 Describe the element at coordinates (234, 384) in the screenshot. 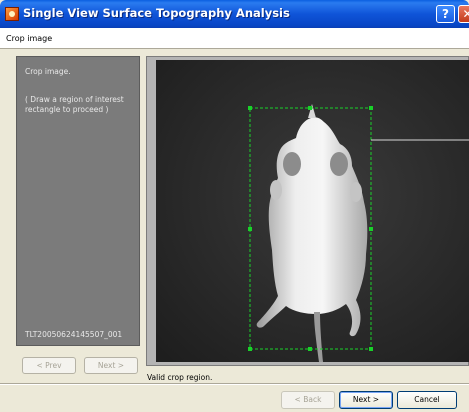

I see `footer-divider` at that location.